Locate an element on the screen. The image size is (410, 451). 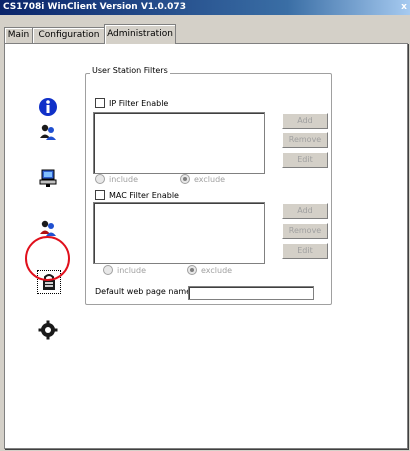
ip-exclude-radio: exclude is located at coordinates (202, 179).